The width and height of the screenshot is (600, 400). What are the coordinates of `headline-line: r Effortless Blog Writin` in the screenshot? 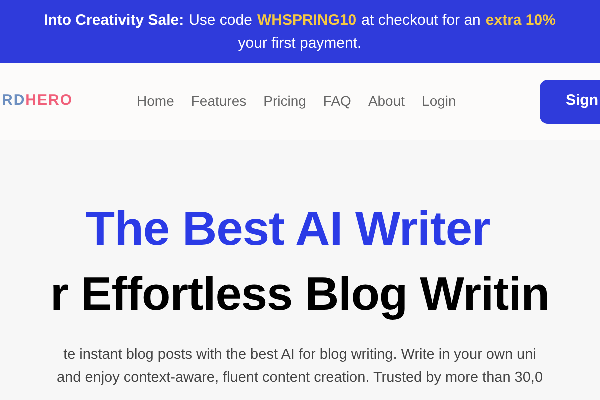 It's located at (300, 294).